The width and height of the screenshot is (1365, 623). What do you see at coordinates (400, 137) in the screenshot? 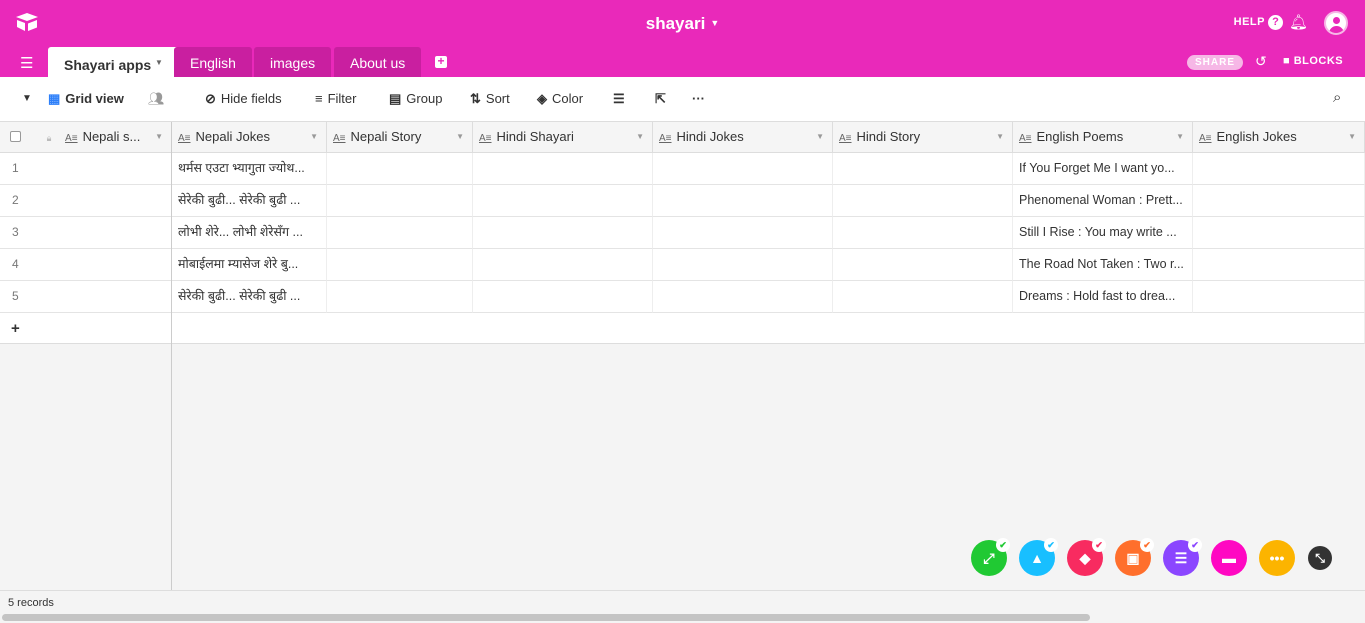
I see `column-header-nepali-story: A≡ Nepali Story ▼` at bounding box center [400, 137].